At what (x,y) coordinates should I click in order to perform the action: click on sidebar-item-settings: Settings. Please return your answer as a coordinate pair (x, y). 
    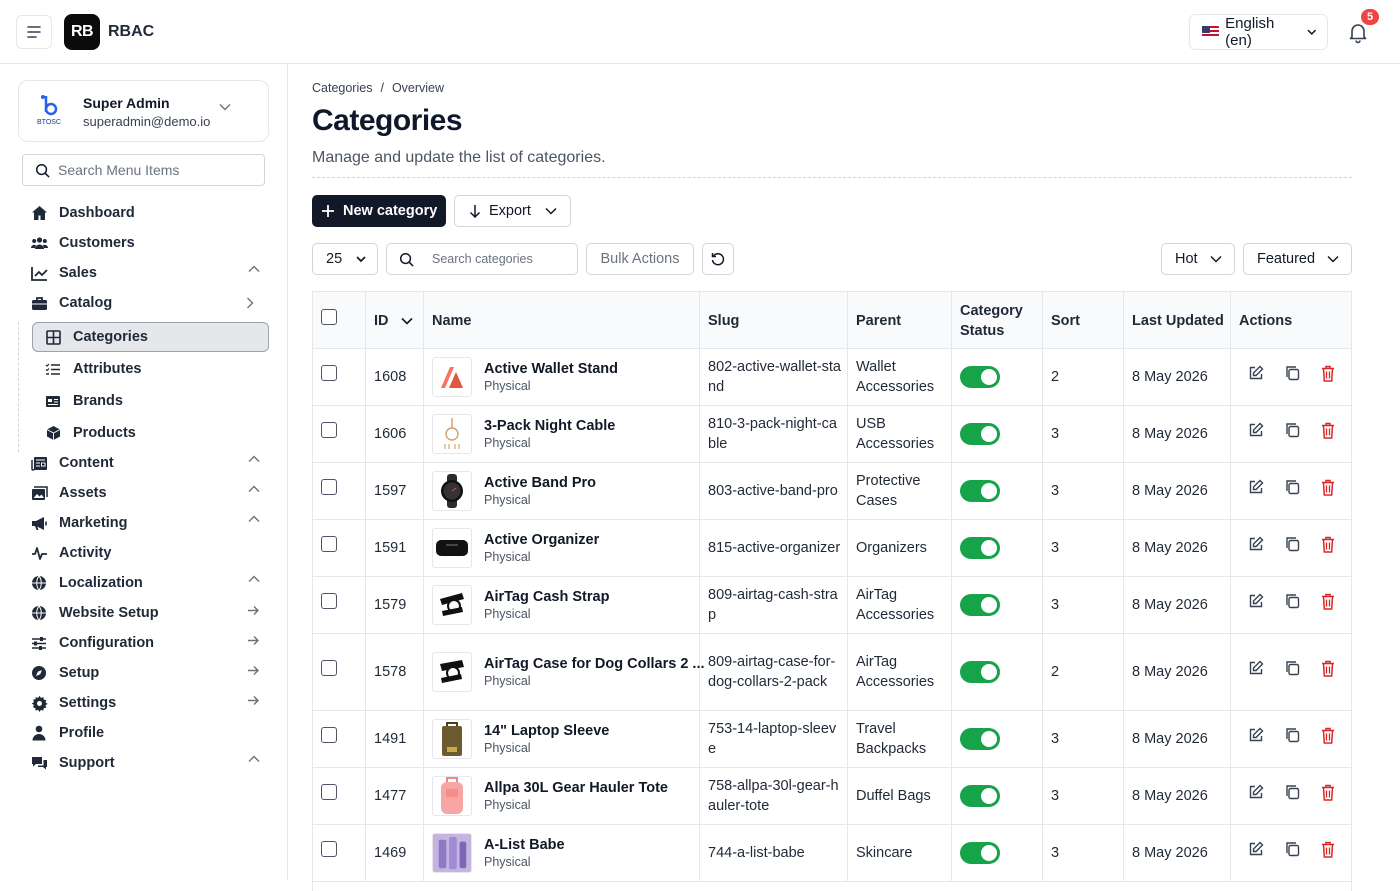
    Looking at the image, I should click on (145, 703).